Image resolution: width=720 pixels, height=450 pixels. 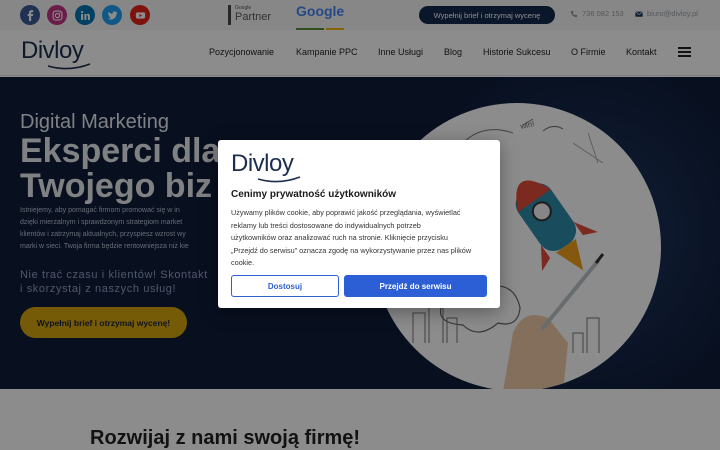 I want to click on modal-logo: Divloy, so click(x=266, y=166).